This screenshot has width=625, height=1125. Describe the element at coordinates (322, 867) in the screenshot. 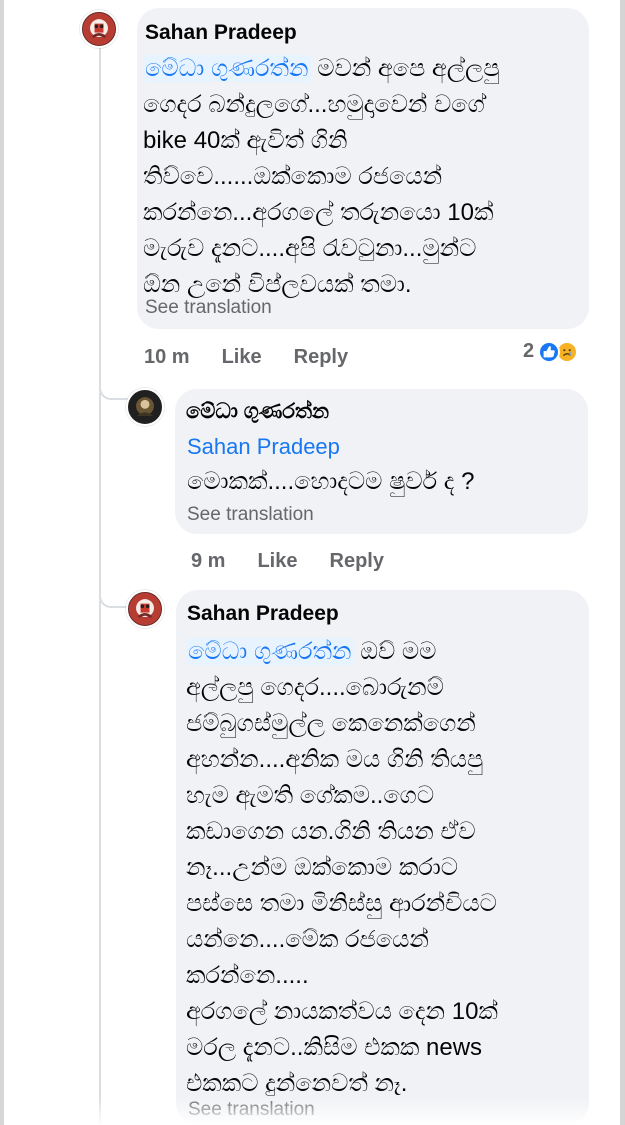

I see `reply-line: නෑ...උන්ම ඔක්කොම කරාට` at that location.